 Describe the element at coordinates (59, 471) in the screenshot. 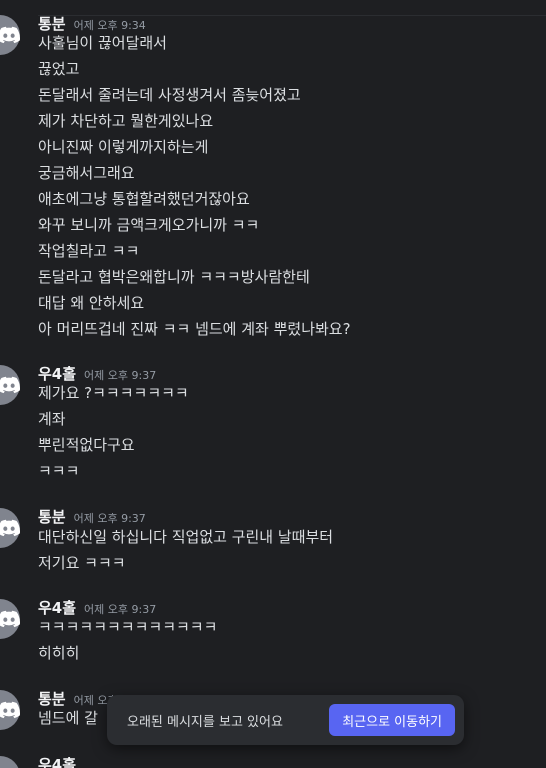

I see `message-text: ㅋㅋㅋ` at that location.